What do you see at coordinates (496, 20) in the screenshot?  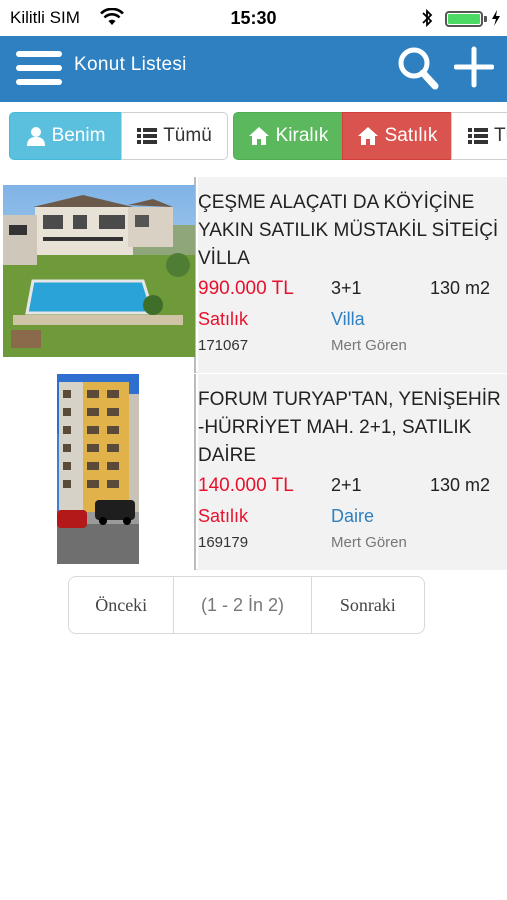 I see `charging-icon` at bounding box center [496, 20].